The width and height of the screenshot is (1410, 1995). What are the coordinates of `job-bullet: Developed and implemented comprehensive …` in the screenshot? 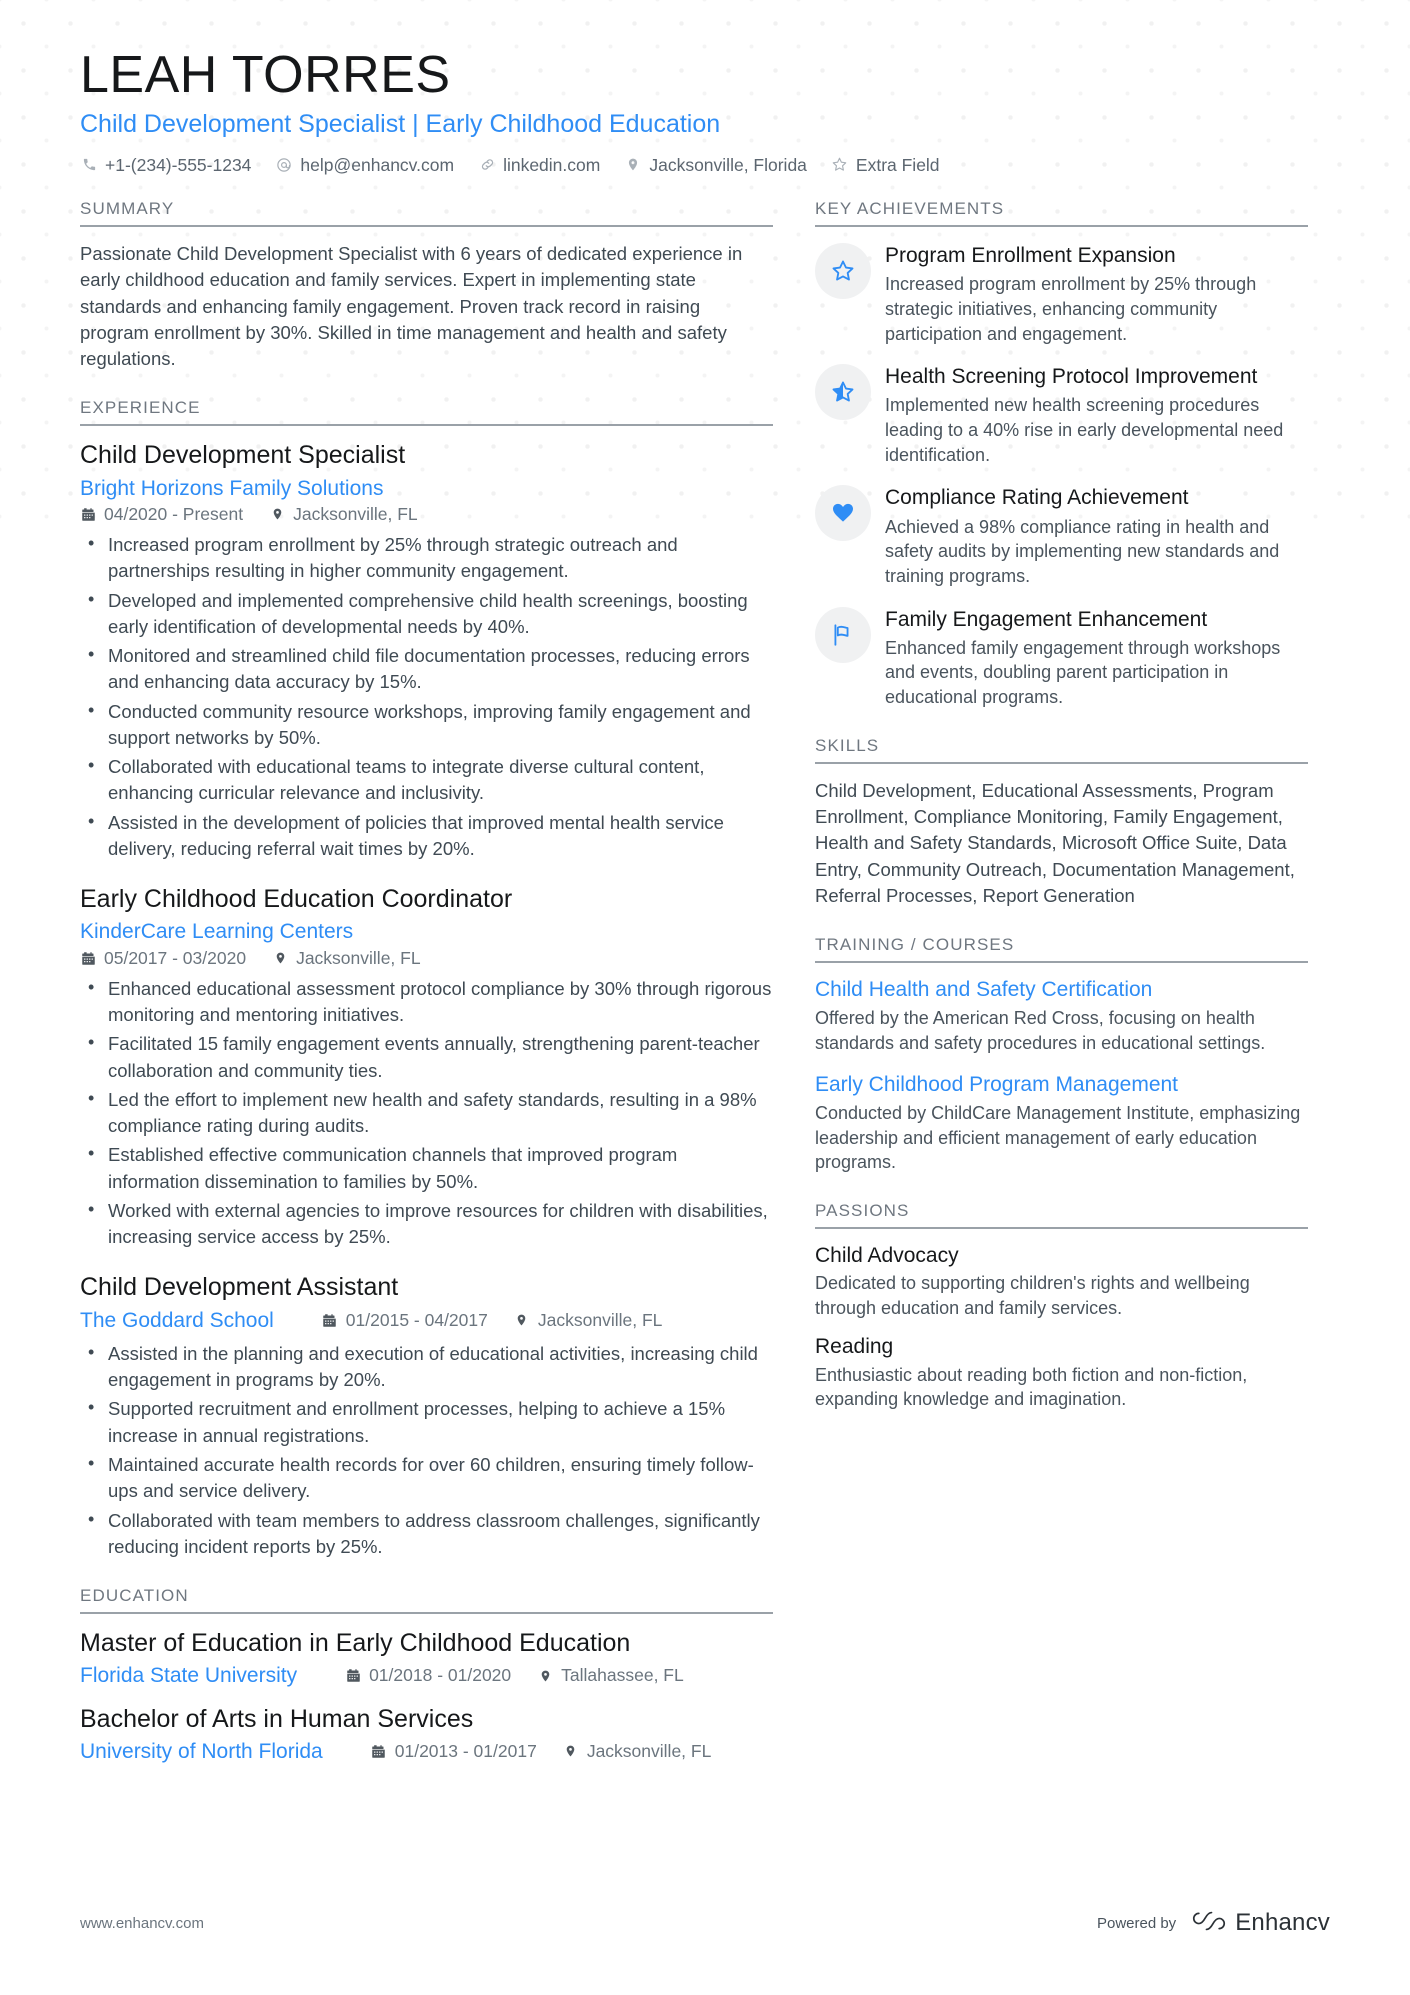 It's located at (430, 614).